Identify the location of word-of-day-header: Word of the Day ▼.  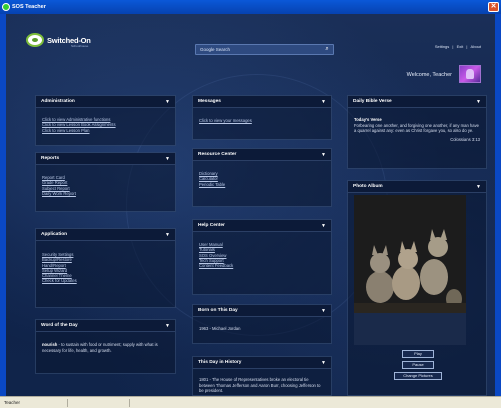
(105, 326).